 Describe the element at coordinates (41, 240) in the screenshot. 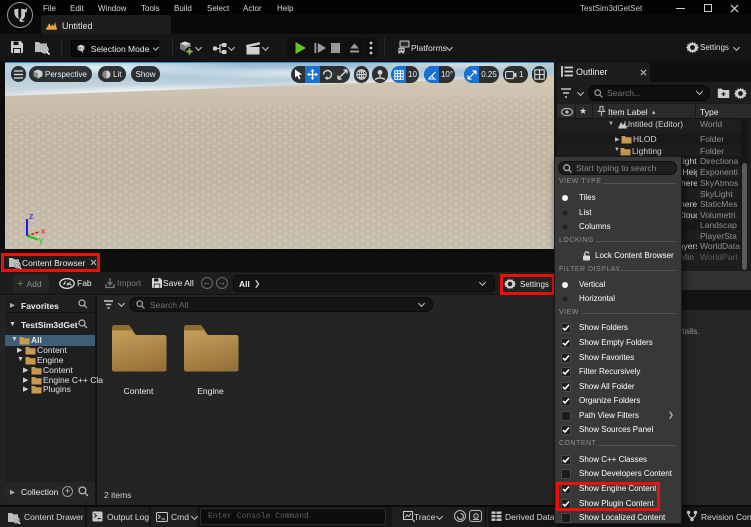

I see `svg-text: y` at that location.